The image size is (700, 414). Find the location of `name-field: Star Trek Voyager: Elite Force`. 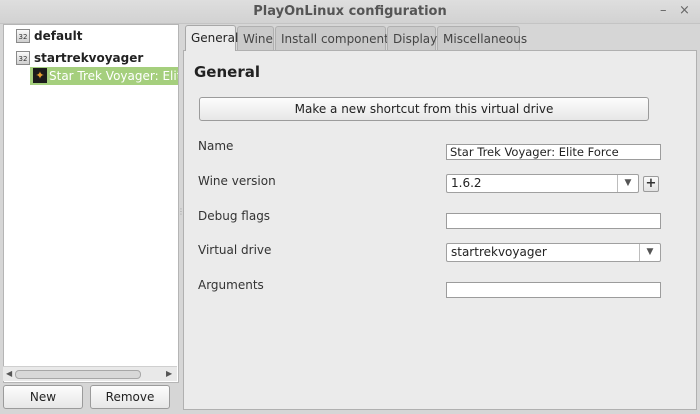

name-field: Star Trek Voyager: Elite Force is located at coordinates (553, 152).